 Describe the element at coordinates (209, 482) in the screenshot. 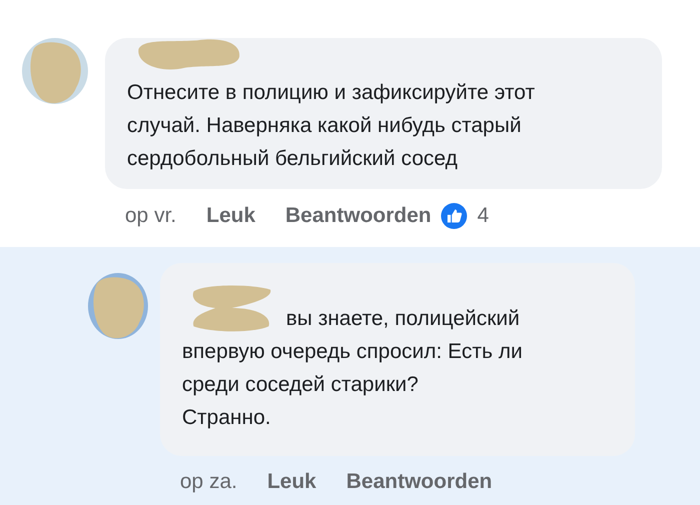

I see `timestamp: op za.` at that location.